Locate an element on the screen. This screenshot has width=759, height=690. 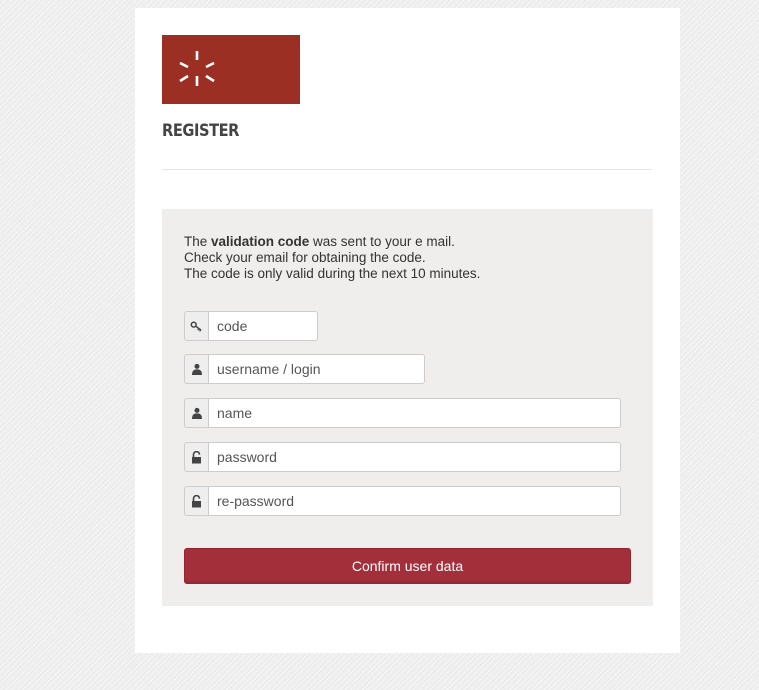
code-input-group is located at coordinates (251, 326).